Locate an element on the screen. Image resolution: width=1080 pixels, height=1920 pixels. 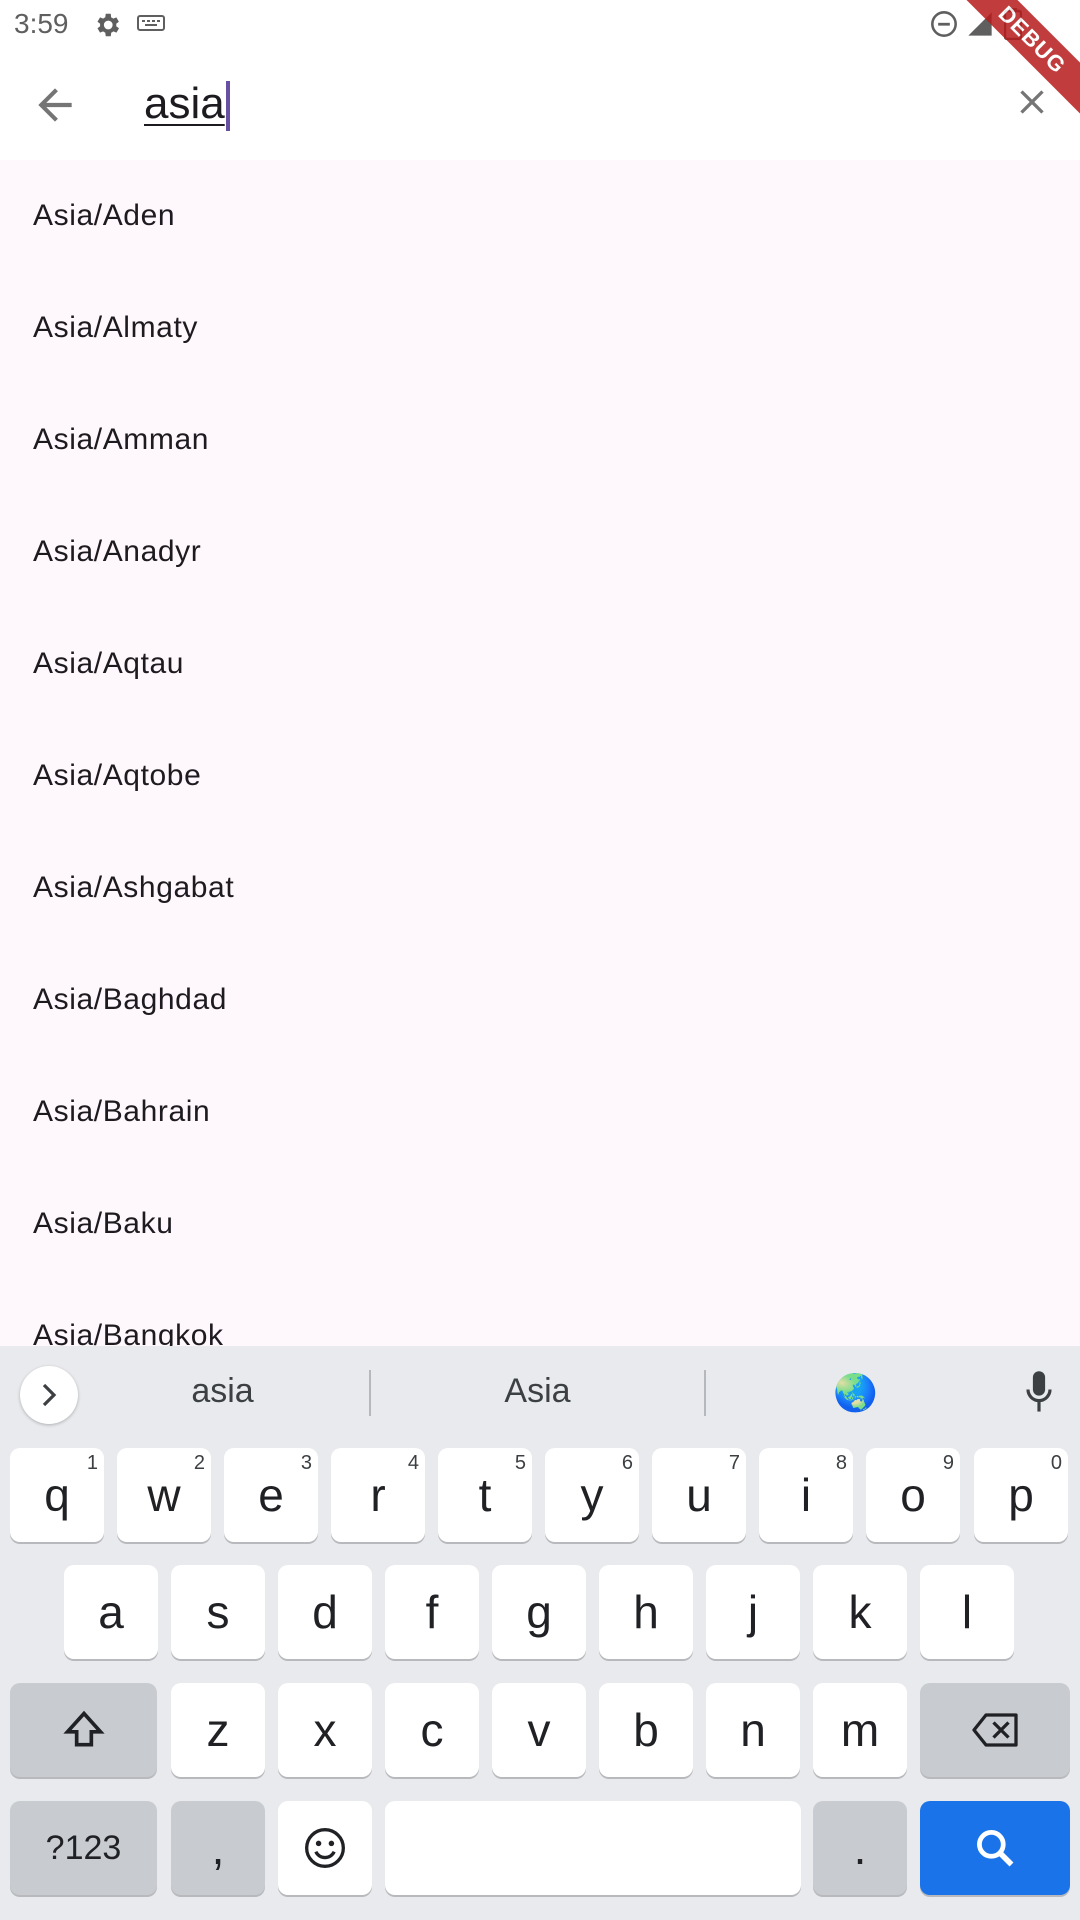
period-key: . is located at coordinates (860, 1848).